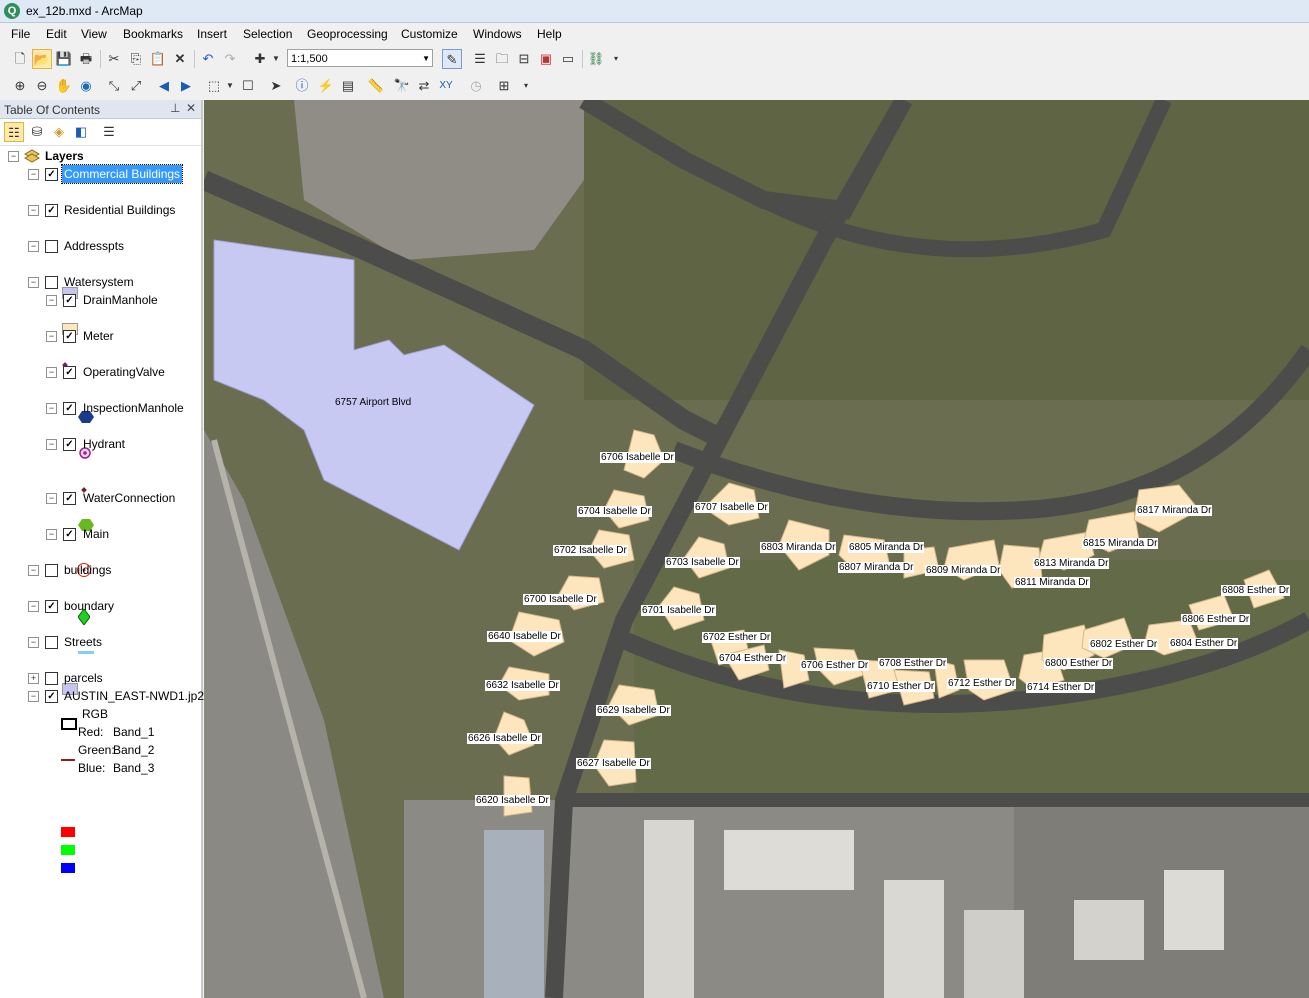  Describe the element at coordinates (64, 86) in the screenshot. I see `pan-hand-icon: ✋` at that location.